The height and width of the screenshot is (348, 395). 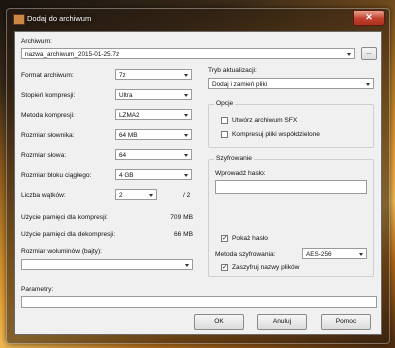 What do you see at coordinates (122, 75) in the screenshot?
I see `format-value: 7z` at bounding box center [122, 75].